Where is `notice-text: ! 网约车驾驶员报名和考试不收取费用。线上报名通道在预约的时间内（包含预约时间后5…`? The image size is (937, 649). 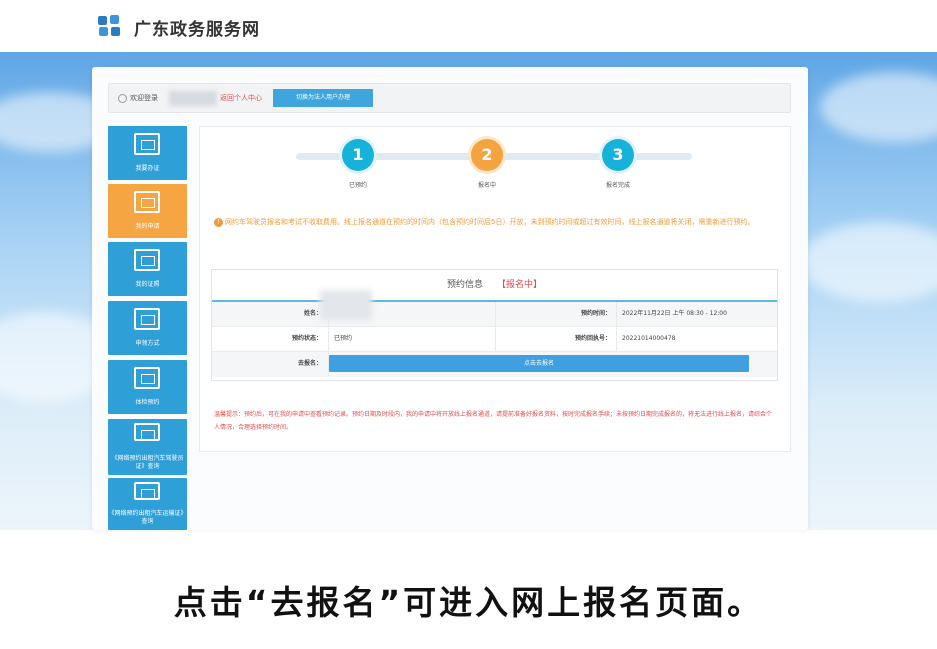
notice-text: ! 网约车驾驶员报名和考试不收取费用。线上报名通道在预约的时间内（包含预约时间后5… is located at coordinates (494, 222).